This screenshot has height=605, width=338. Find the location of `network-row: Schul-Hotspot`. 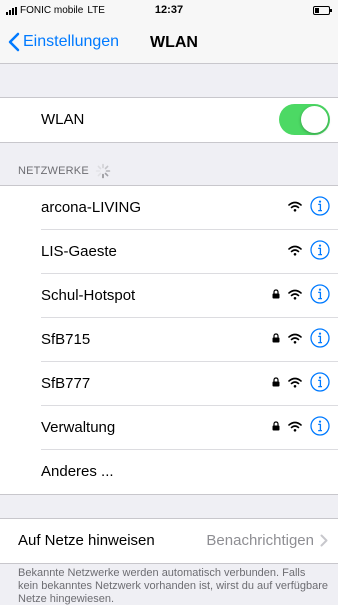

network-row: Schul-Hotspot is located at coordinates (169, 296).